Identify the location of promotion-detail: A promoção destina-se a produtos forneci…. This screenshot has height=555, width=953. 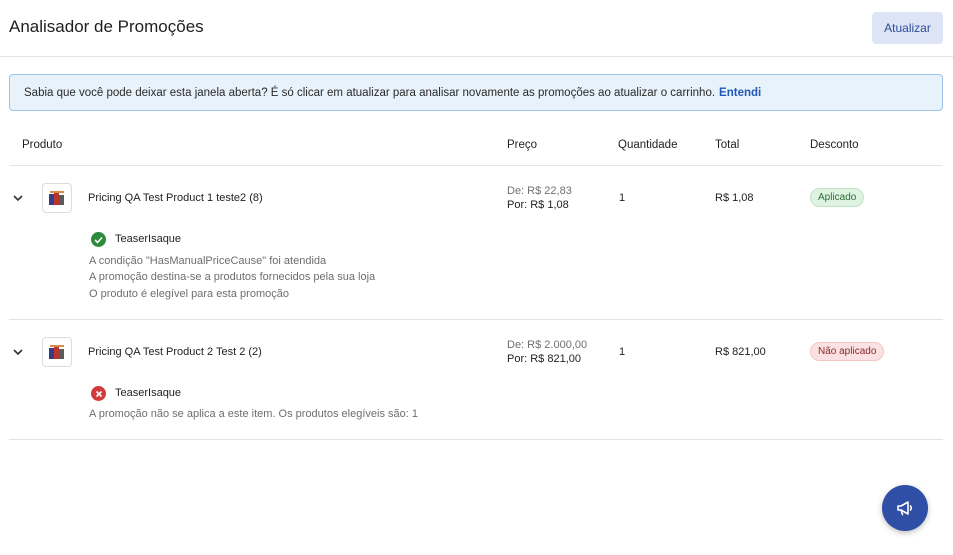
(232, 277).